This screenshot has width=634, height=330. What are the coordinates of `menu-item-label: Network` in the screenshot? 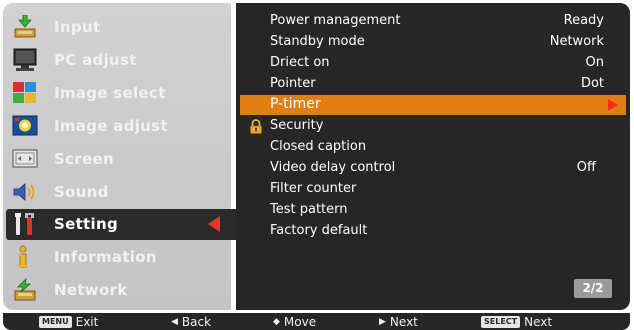 It's located at (91, 290).